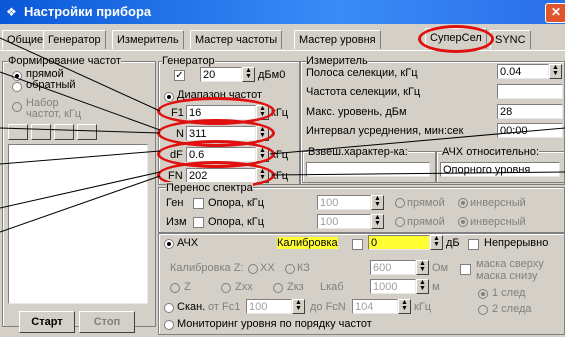  What do you see at coordinates (80, 130) in the screenshot?
I see `pointer-line-n2` at bounding box center [80, 130].